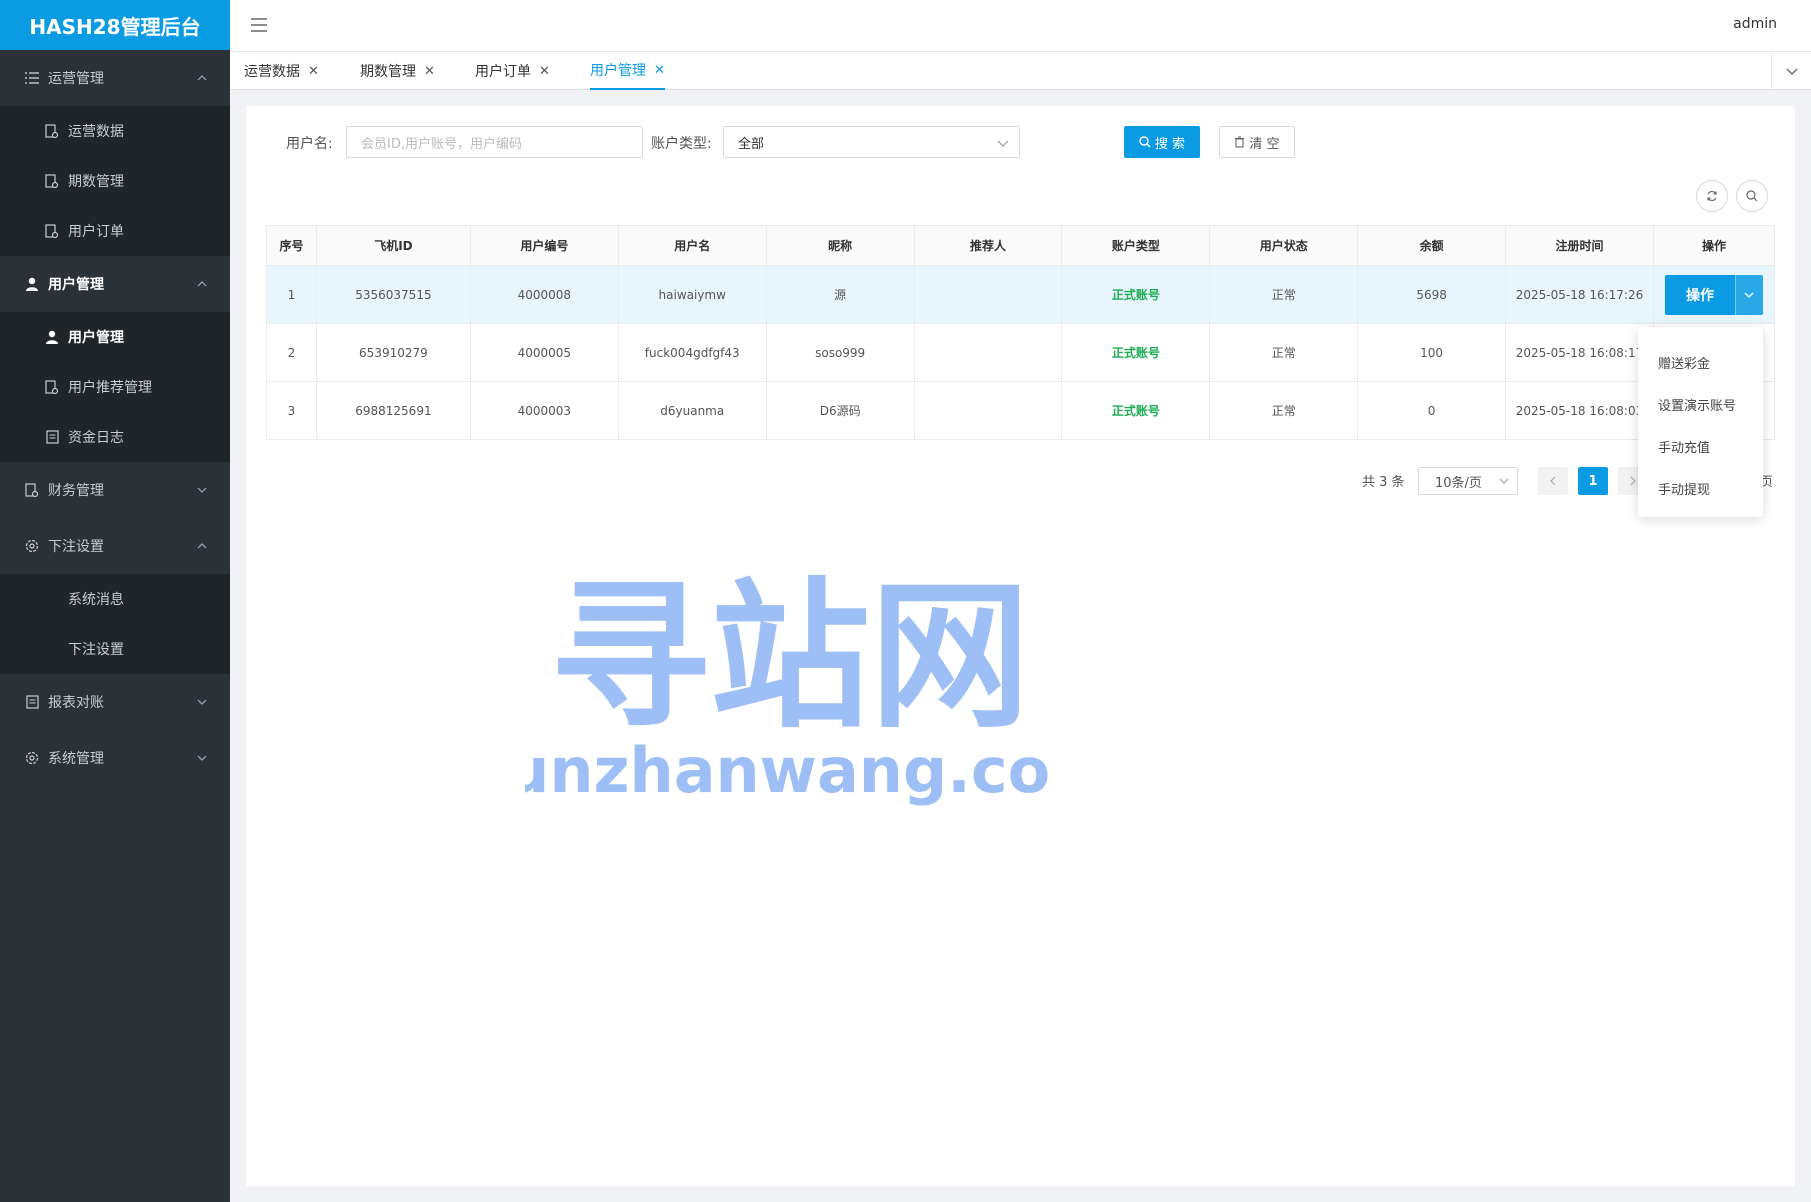 This screenshot has width=1811, height=1202. I want to click on menu-group-finance: 财务管理, so click(115, 490).